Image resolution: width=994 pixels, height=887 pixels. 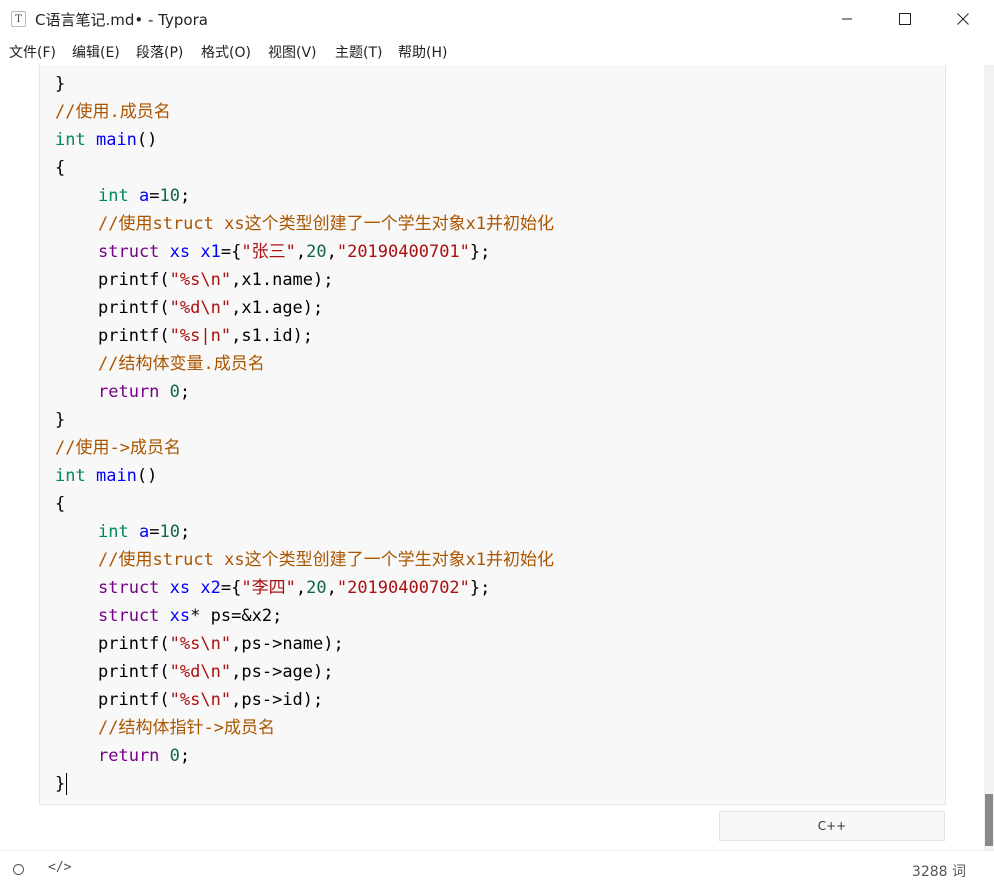 What do you see at coordinates (121, 20) in the screenshot?
I see `window-title: C语言笔记.md• - Typora` at bounding box center [121, 20].